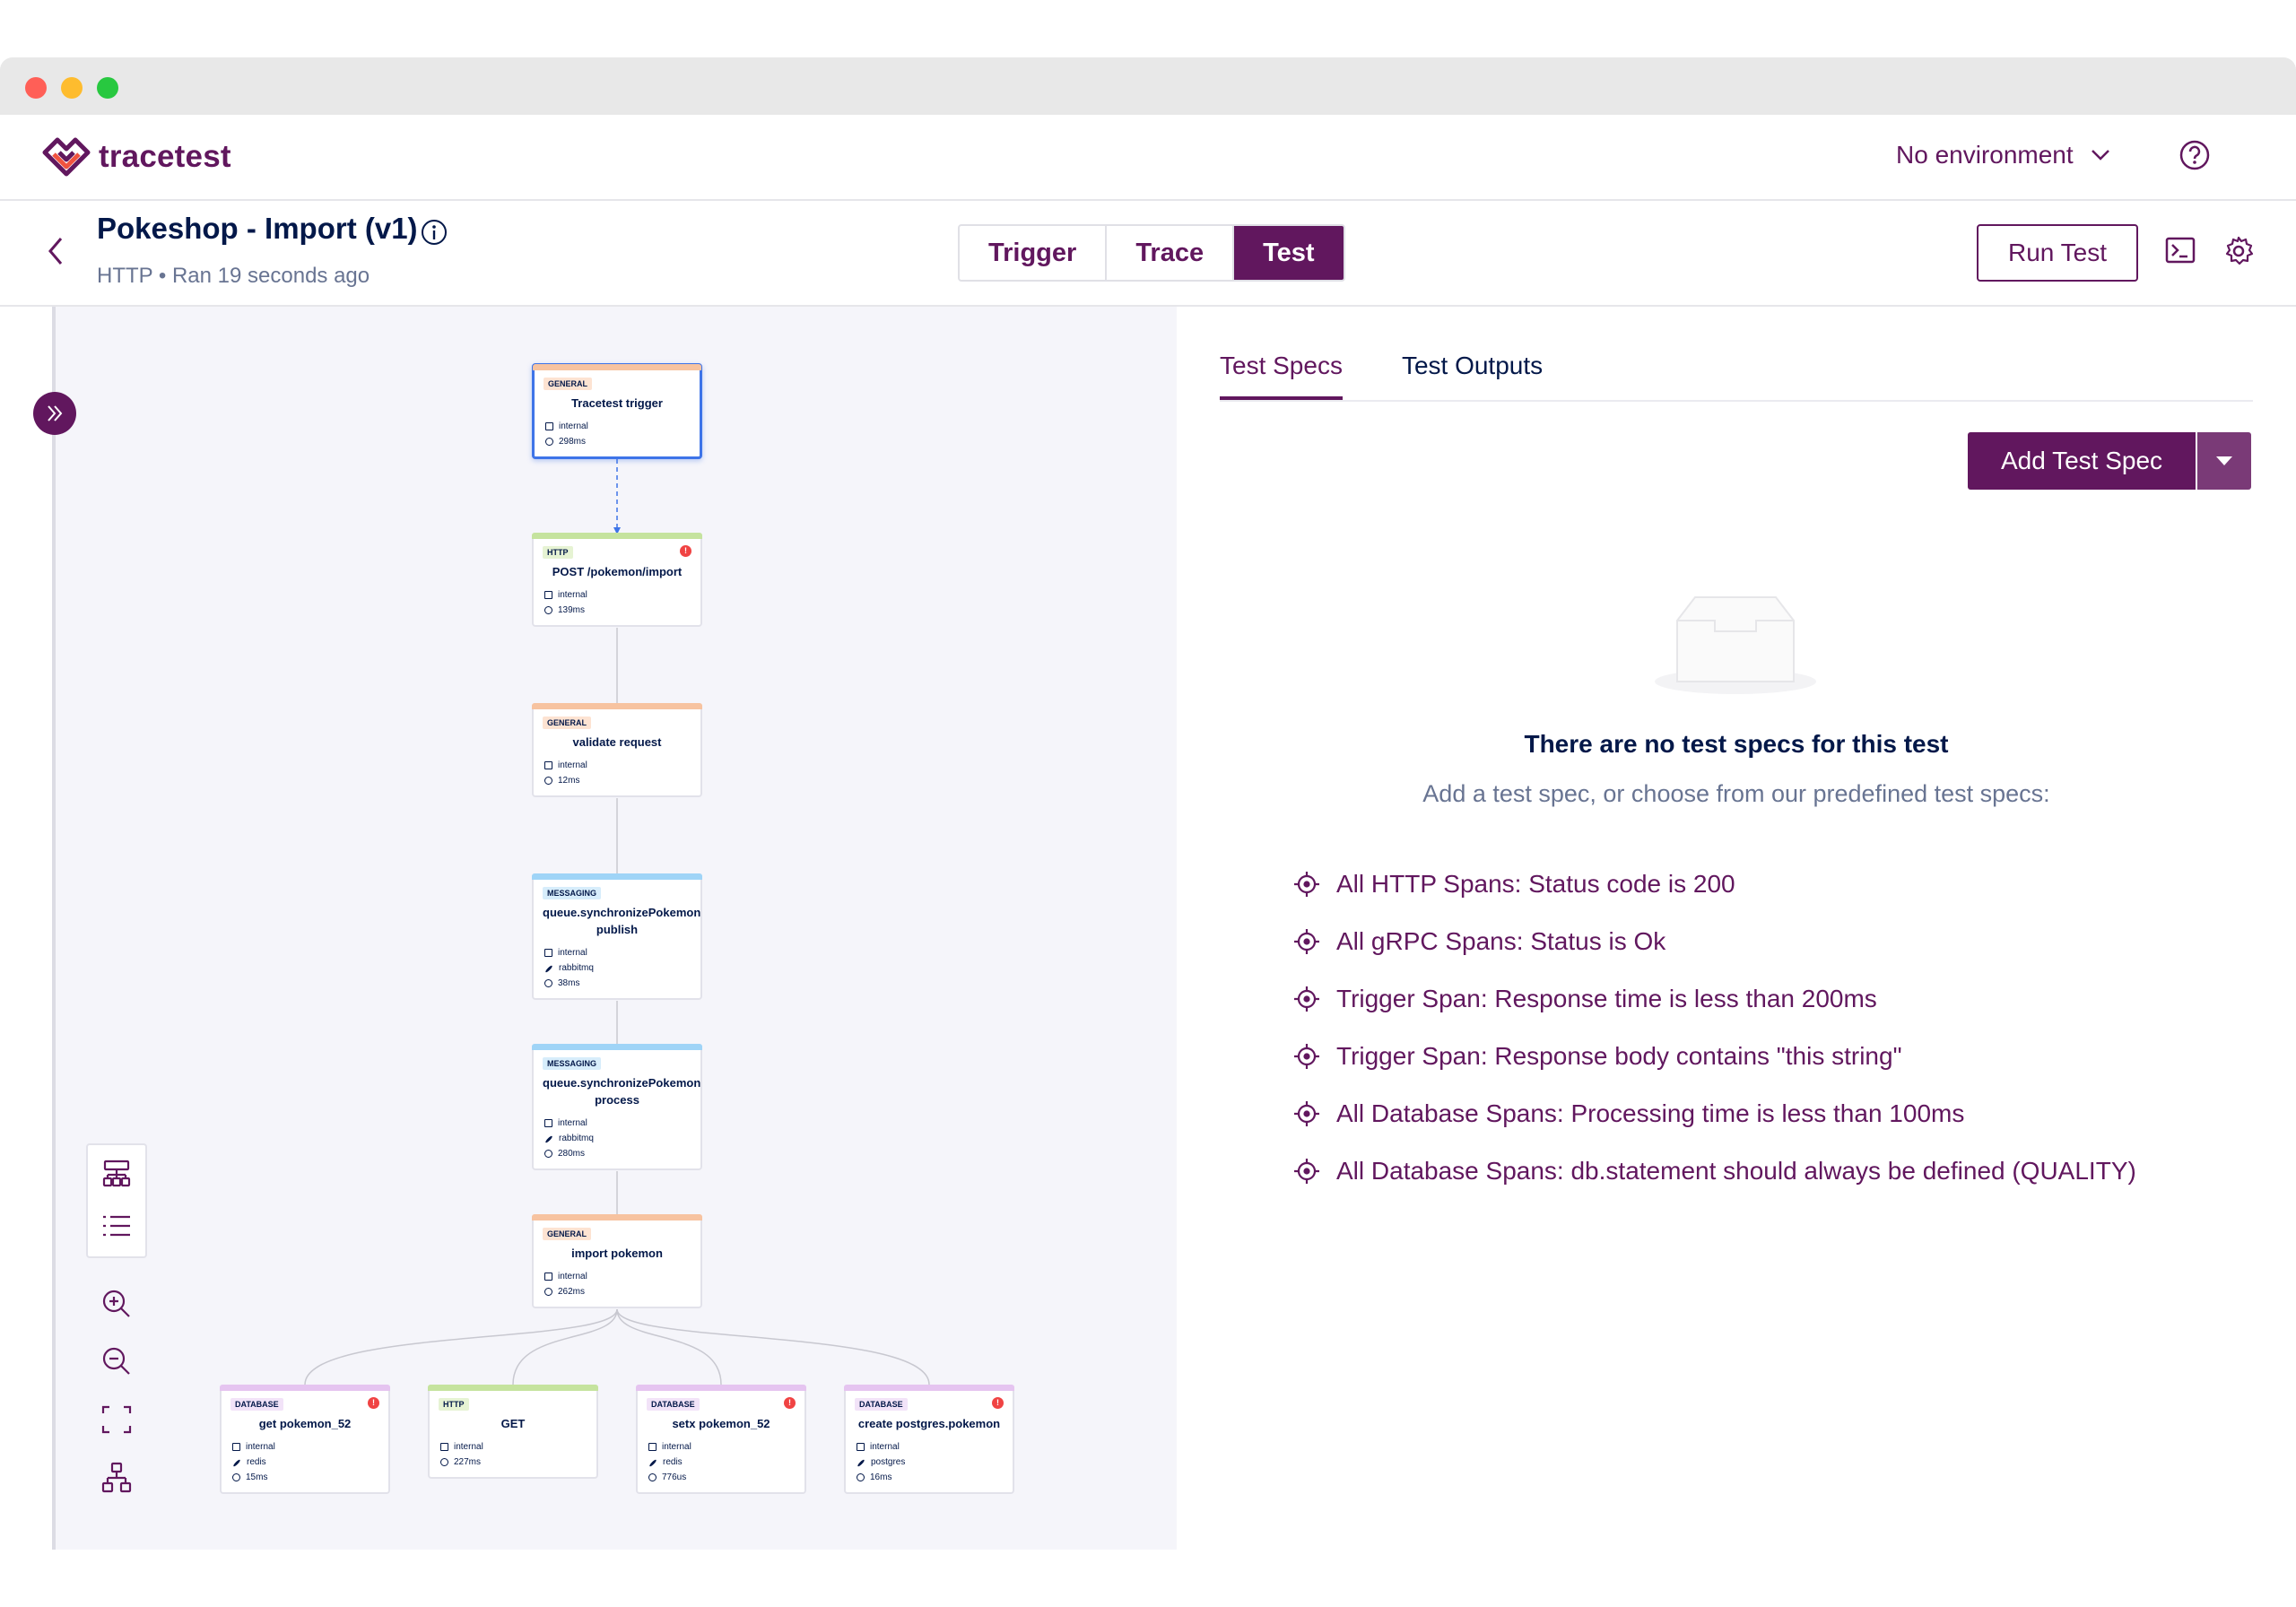 The image size is (2296, 1607). Describe the element at coordinates (569, 983) in the screenshot. I see `span-duration: 38ms` at that location.